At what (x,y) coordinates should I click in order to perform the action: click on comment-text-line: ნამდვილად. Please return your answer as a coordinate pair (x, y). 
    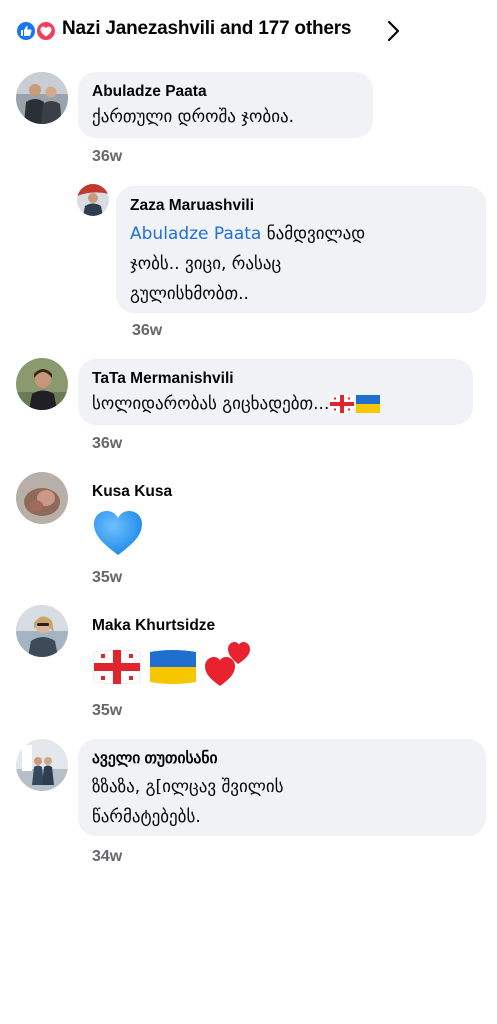
    Looking at the image, I should click on (313, 234).